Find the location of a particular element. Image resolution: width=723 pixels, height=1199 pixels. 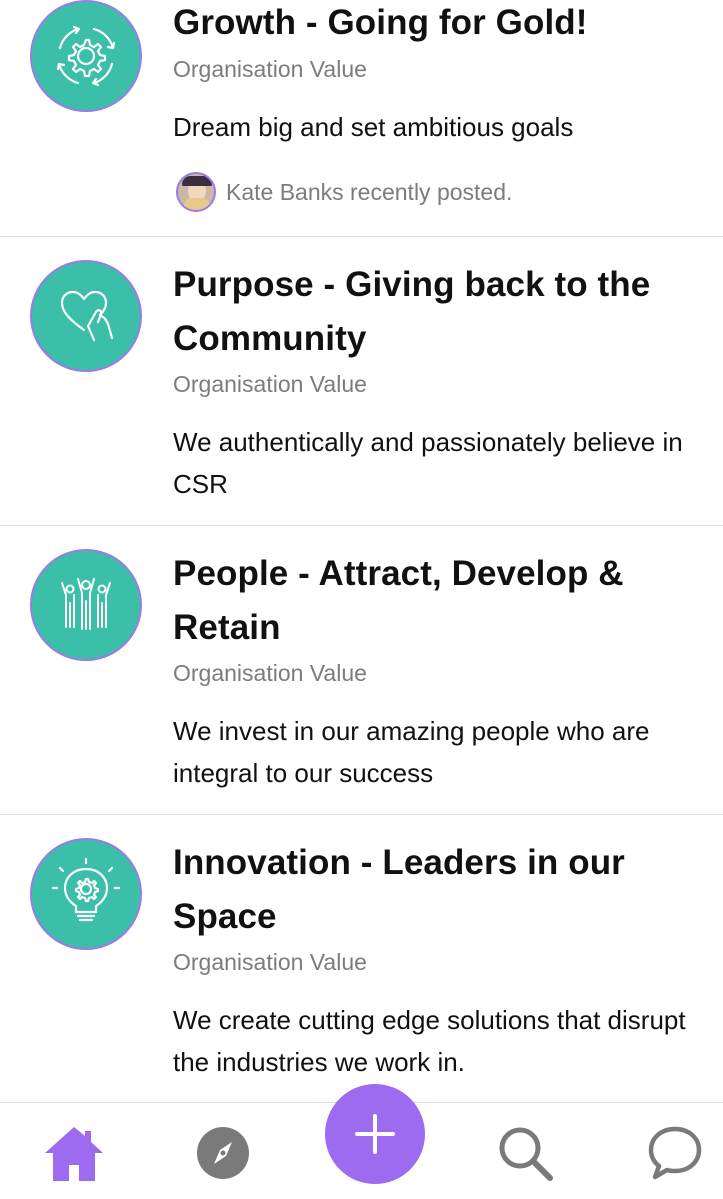

search-icon is located at coordinates (526, 1154).